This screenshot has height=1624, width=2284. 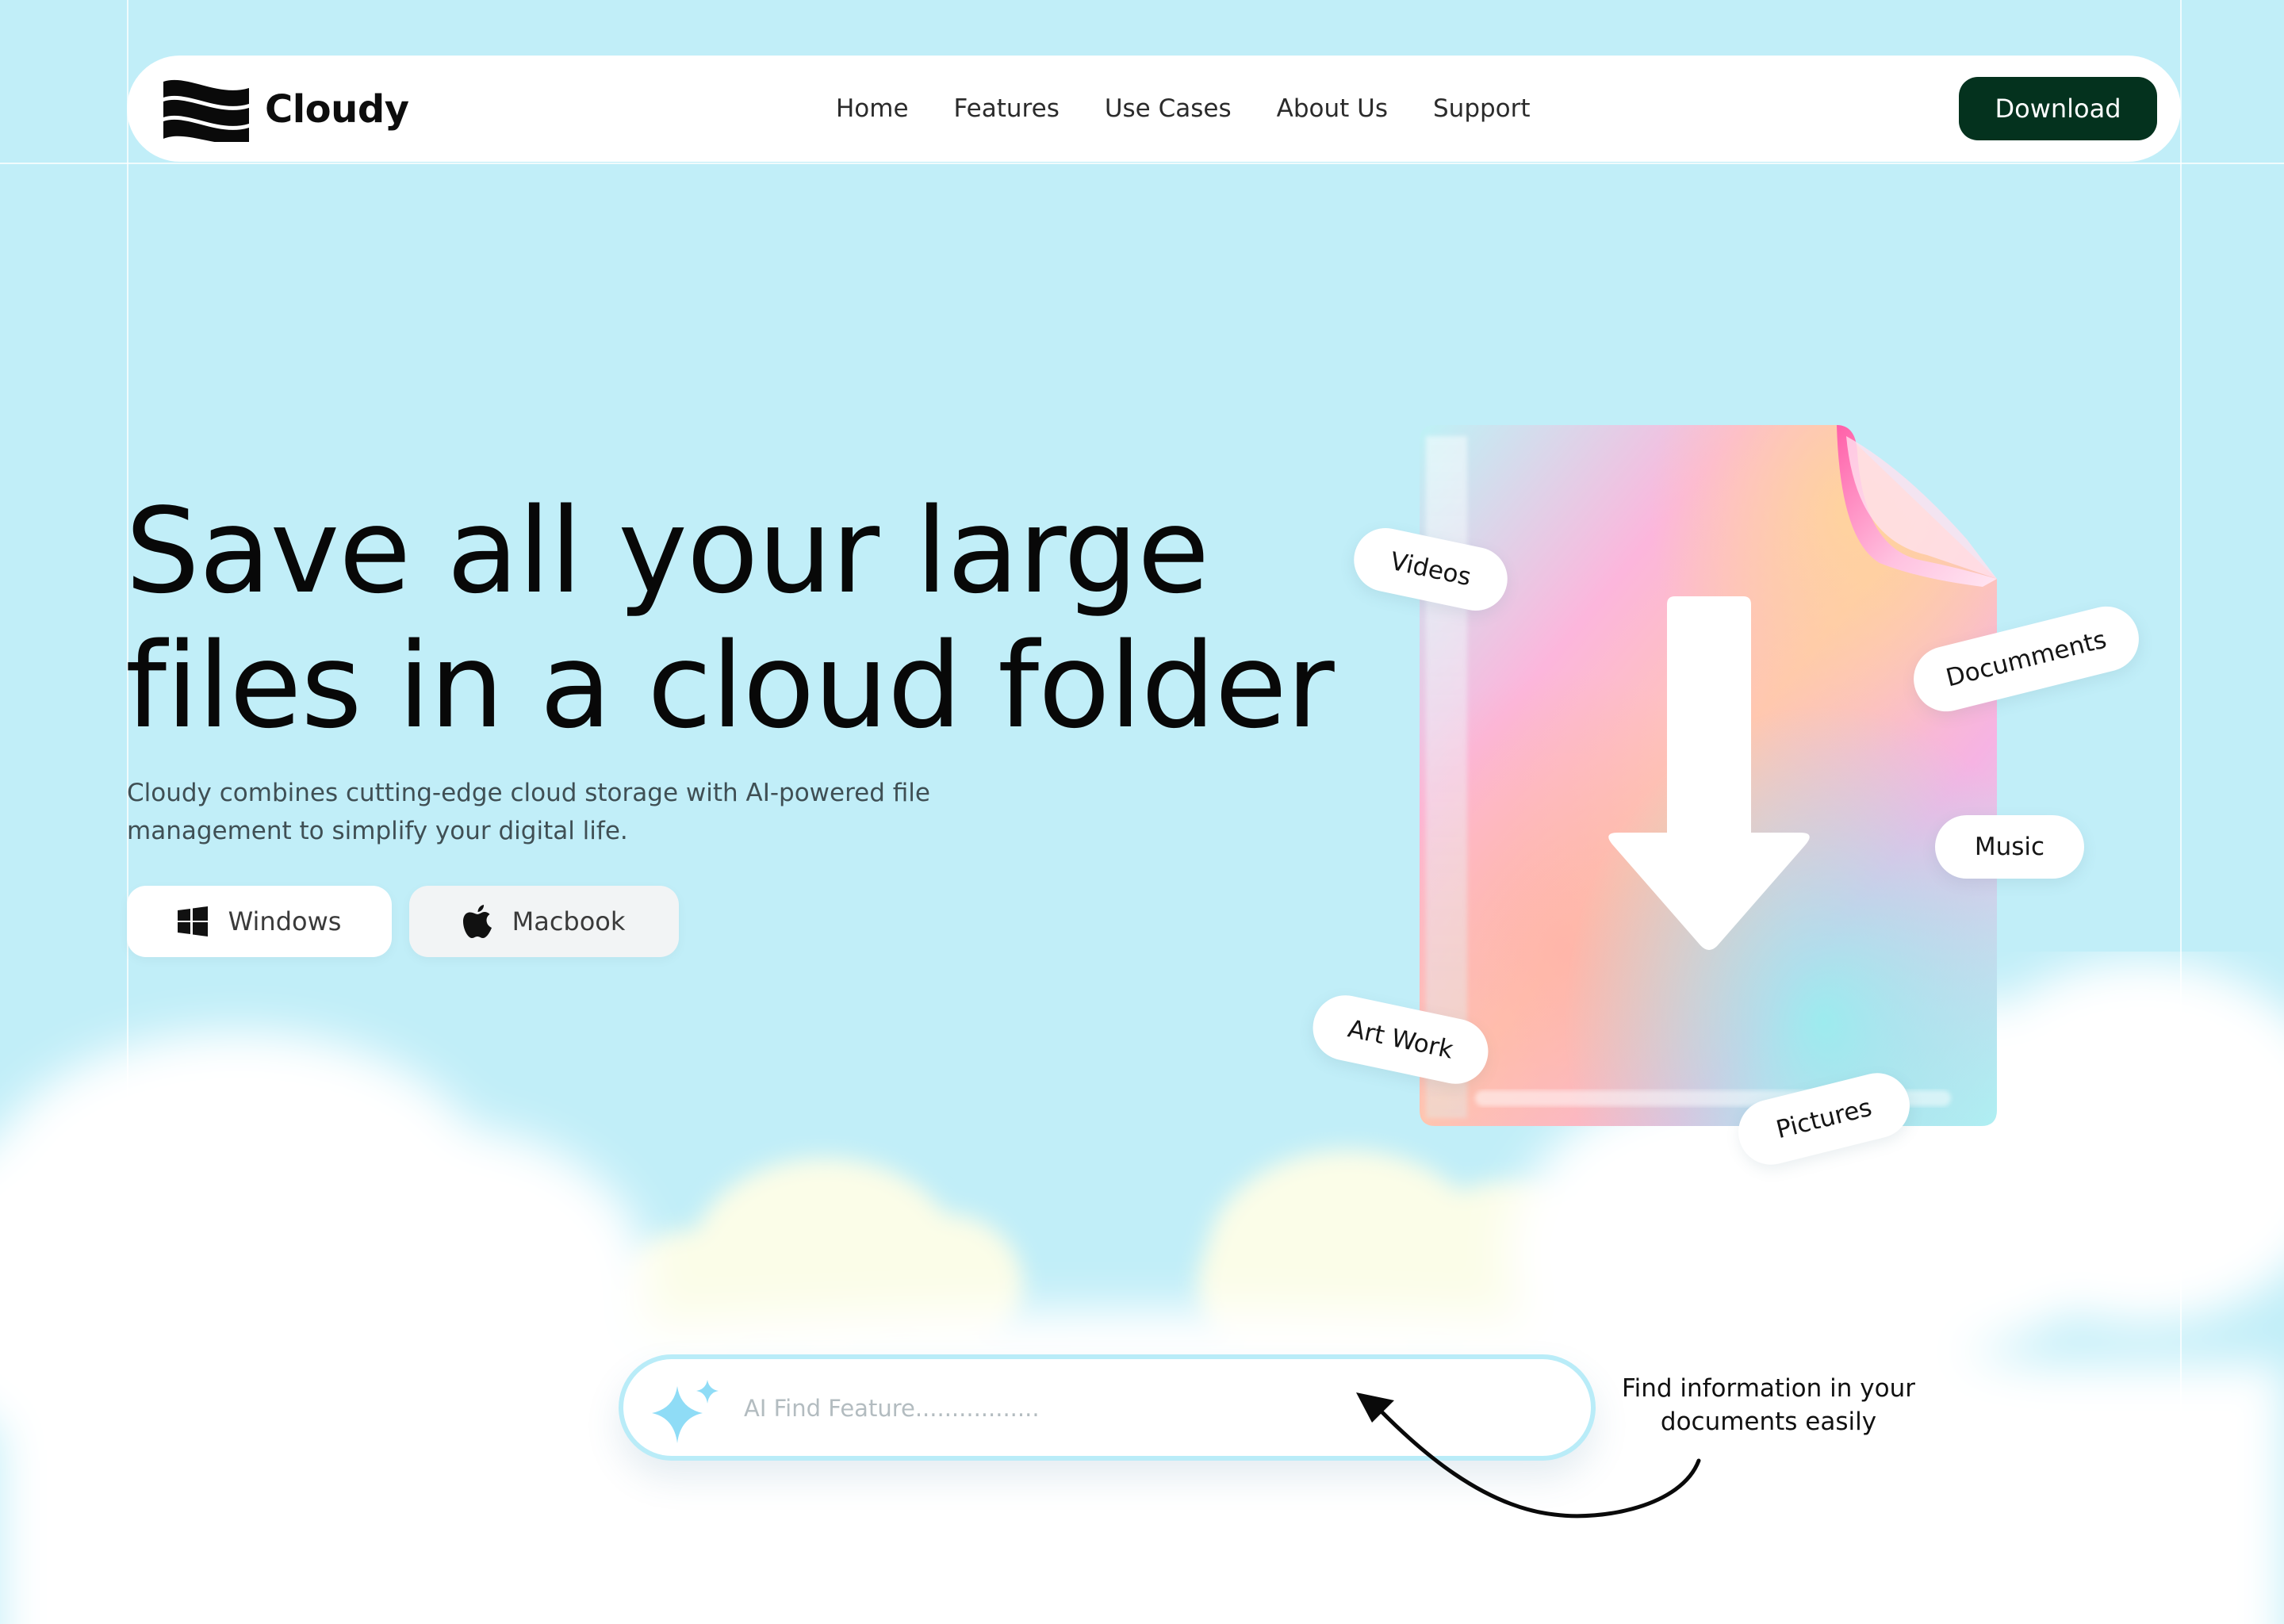 I want to click on brand-name: Cloudy, so click(x=337, y=109).